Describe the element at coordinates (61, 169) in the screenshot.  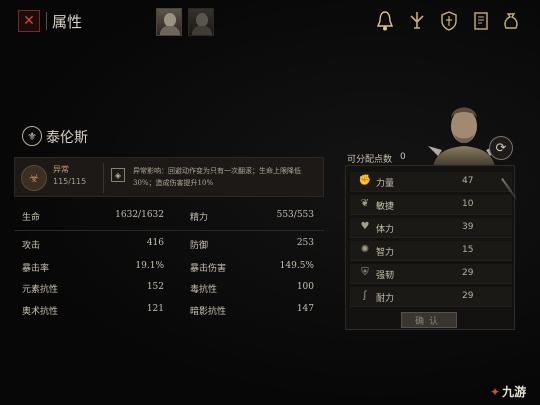
I see `status-name: 异常` at that location.